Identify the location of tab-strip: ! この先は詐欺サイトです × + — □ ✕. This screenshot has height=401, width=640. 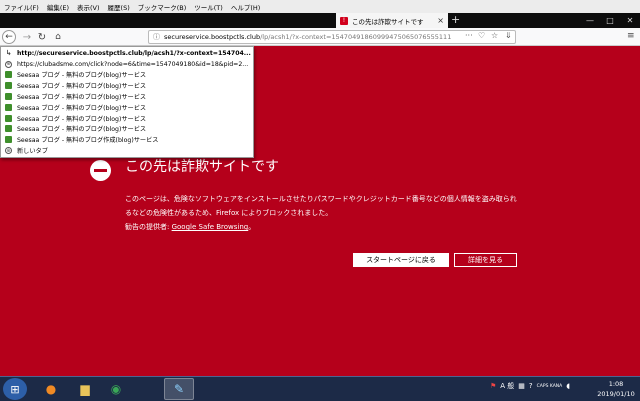
(320, 20).